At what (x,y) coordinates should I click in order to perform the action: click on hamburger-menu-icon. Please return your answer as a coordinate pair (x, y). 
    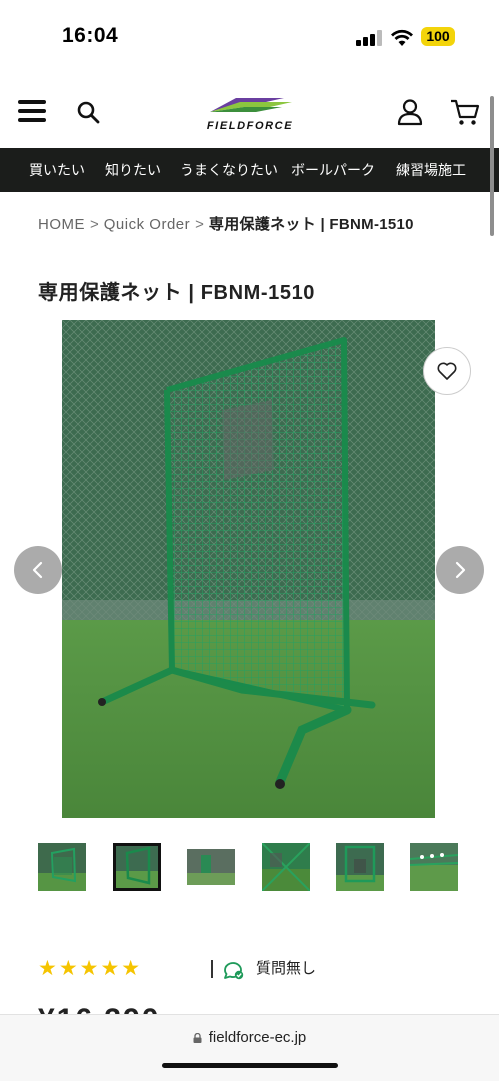
    Looking at the image, I should click on (32, 111).